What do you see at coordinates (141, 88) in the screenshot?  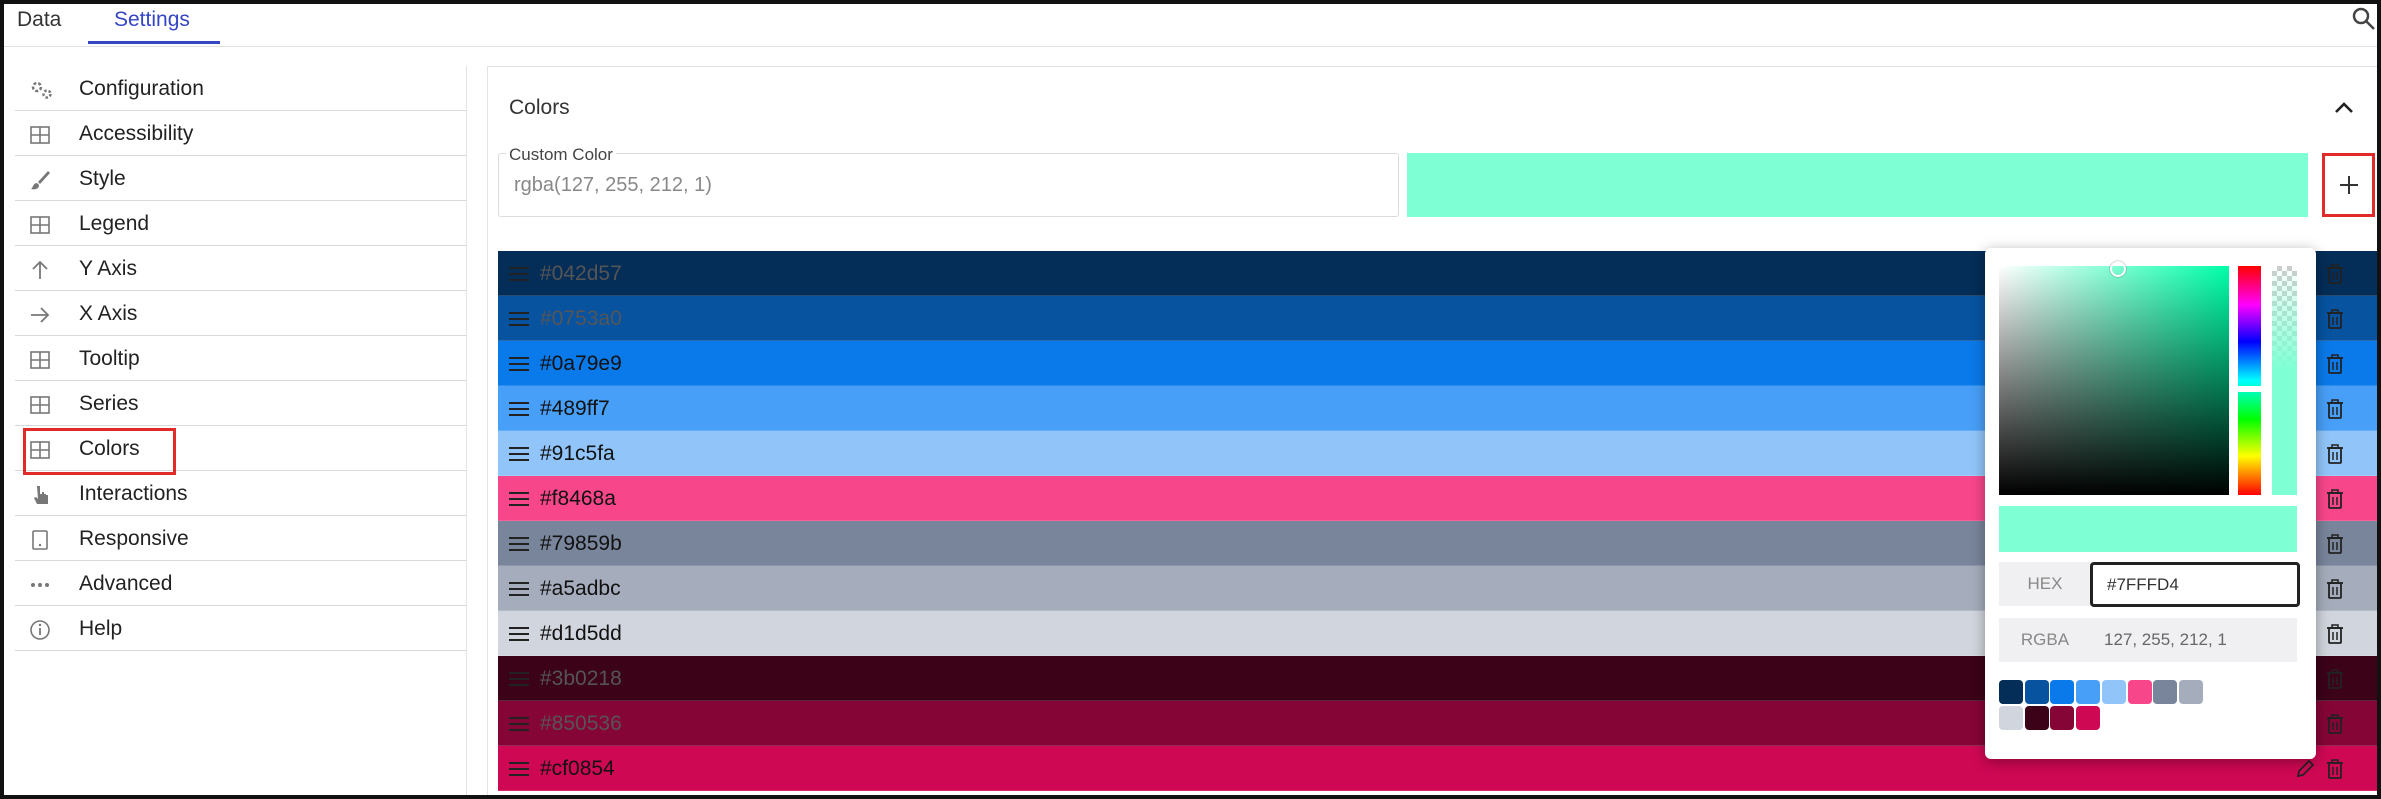 I see `sidebar-item-label: Configuration` at bounding box center [141, 88].